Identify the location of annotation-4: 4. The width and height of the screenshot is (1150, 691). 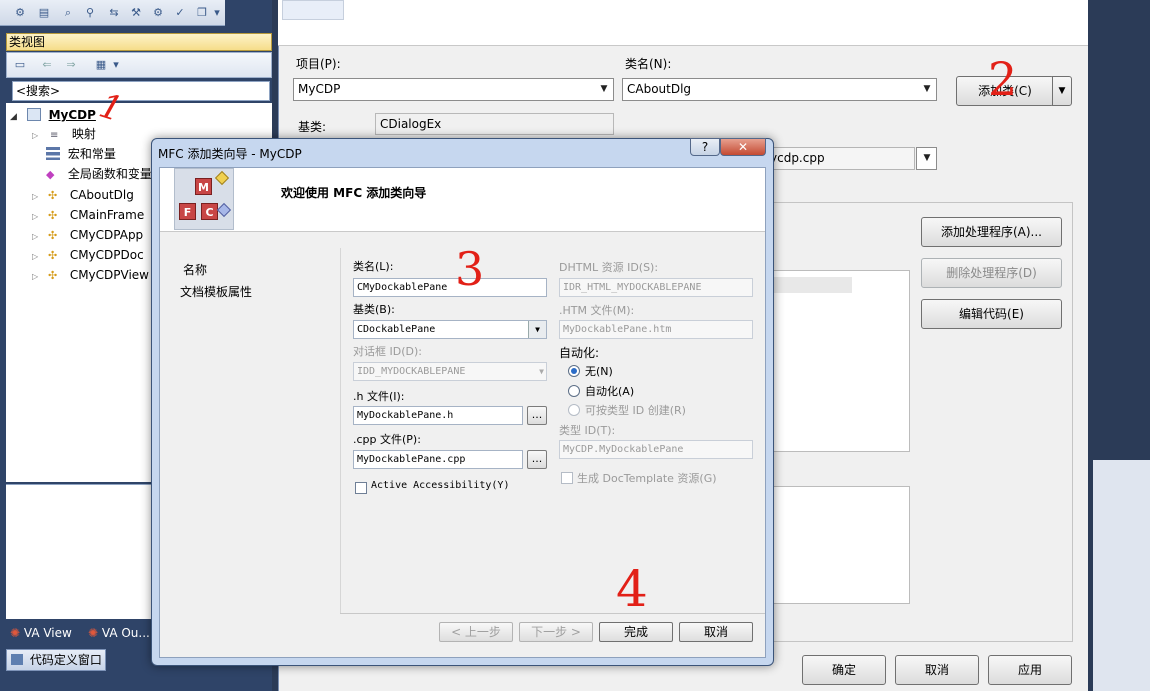
(632, 589).